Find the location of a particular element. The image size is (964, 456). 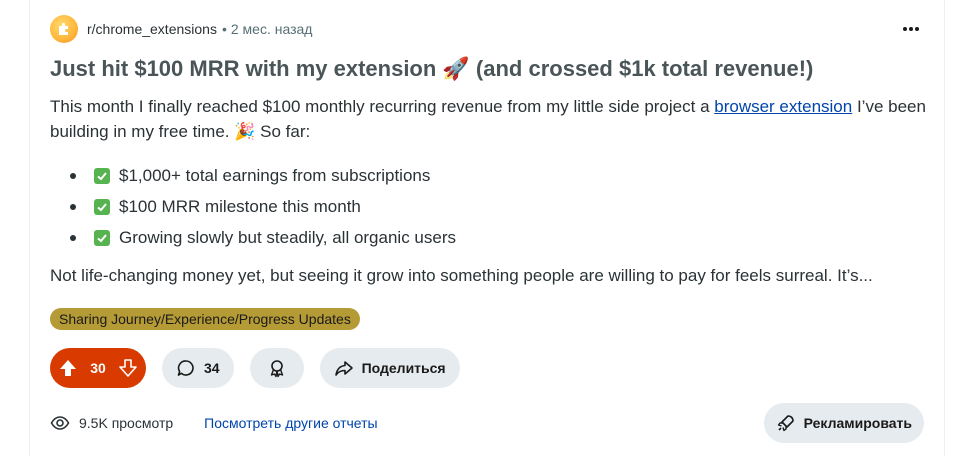

post-header: r/chrome_extensions • 2 мес. назад is located at coordinates (181, 29).